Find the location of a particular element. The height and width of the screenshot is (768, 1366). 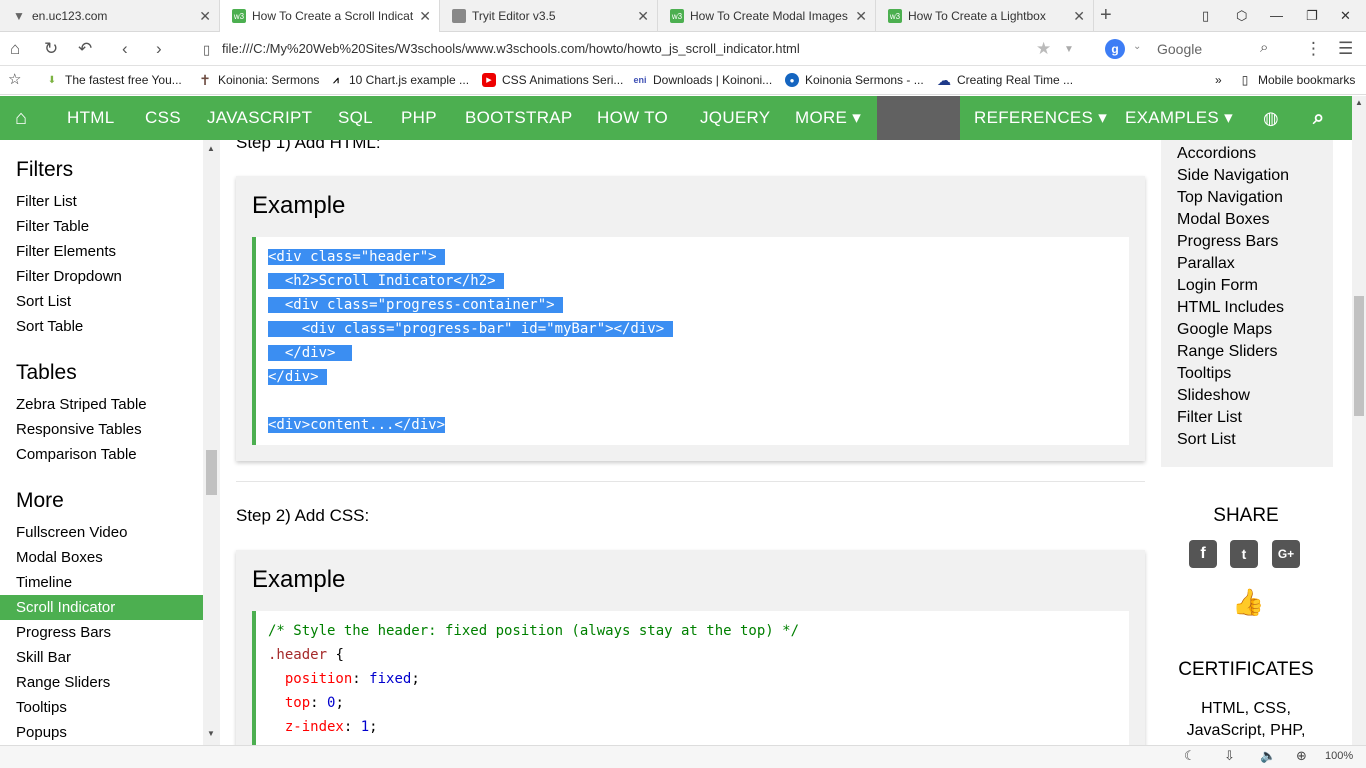

related-link: Accordions is located at coordinates (1216, 154).